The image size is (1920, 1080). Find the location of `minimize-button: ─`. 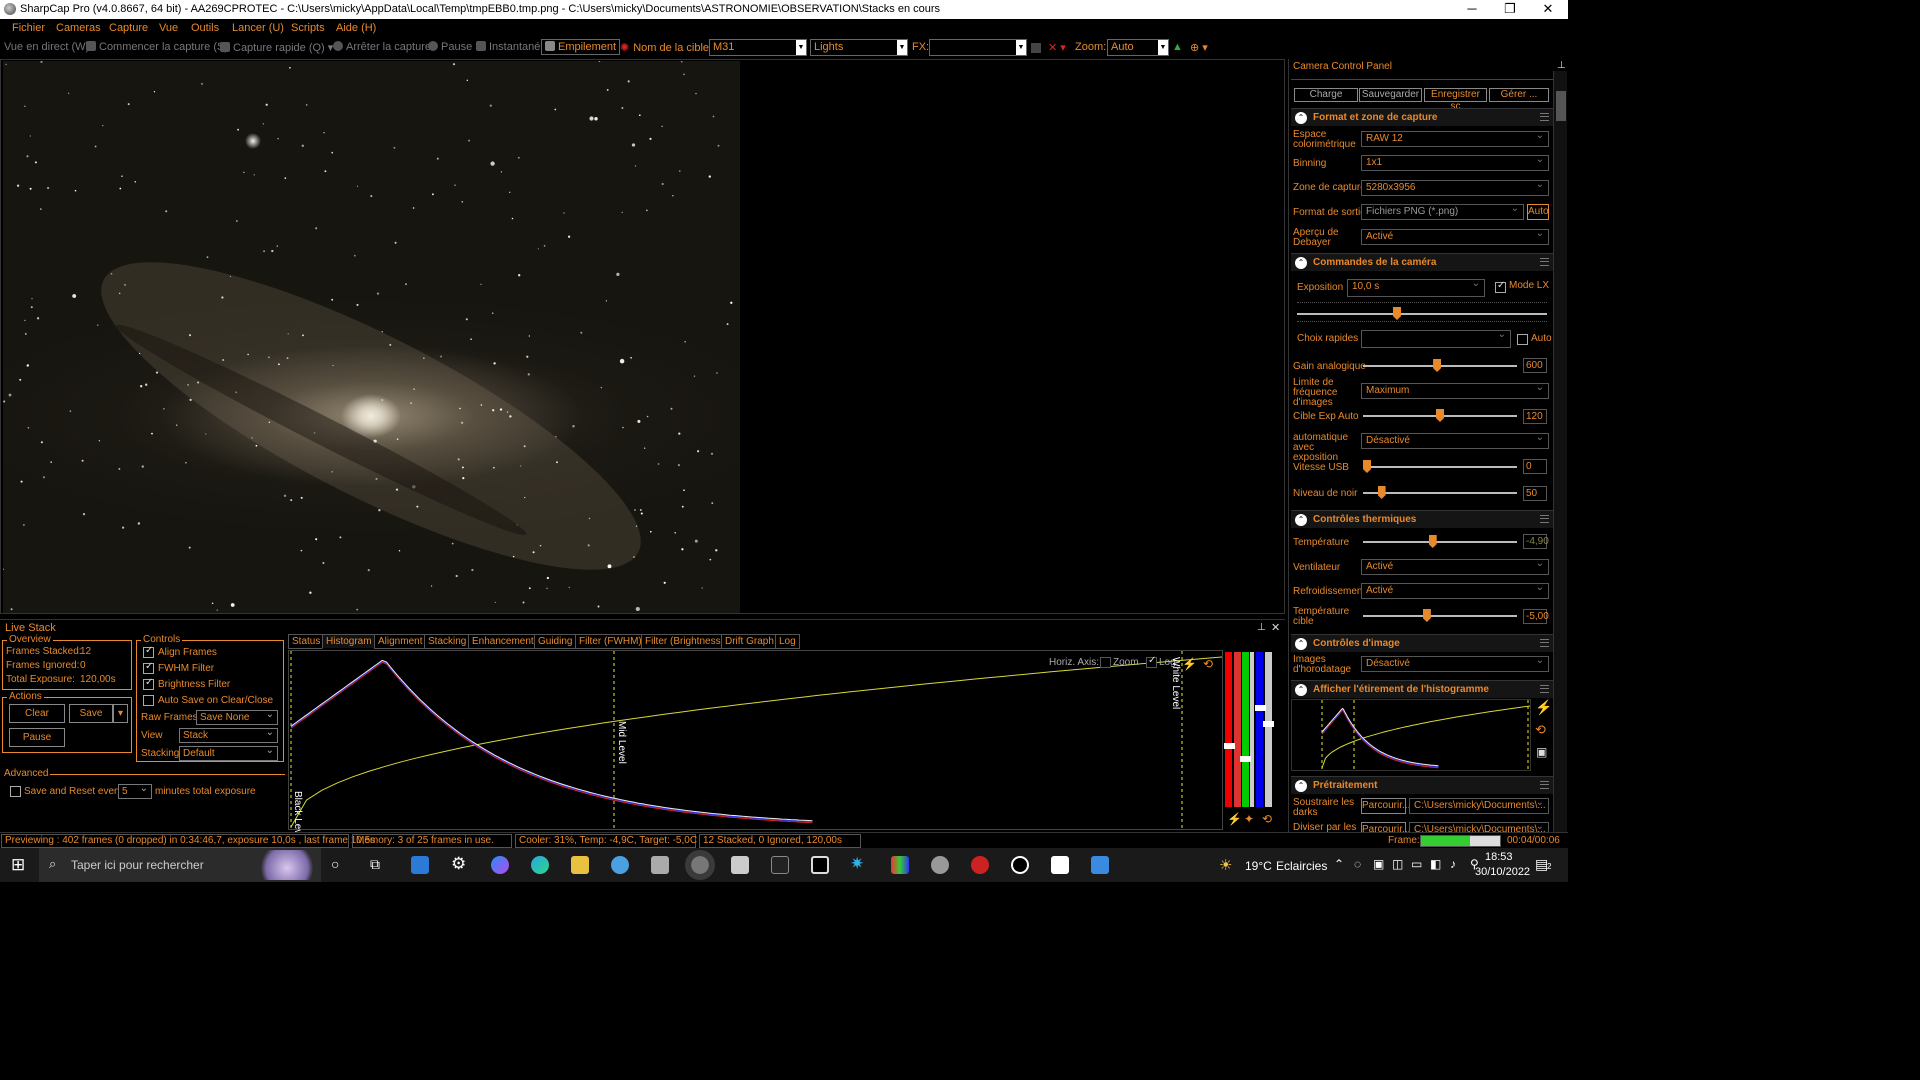

minimize-button: ─ is located at coordinates (1472, 9).